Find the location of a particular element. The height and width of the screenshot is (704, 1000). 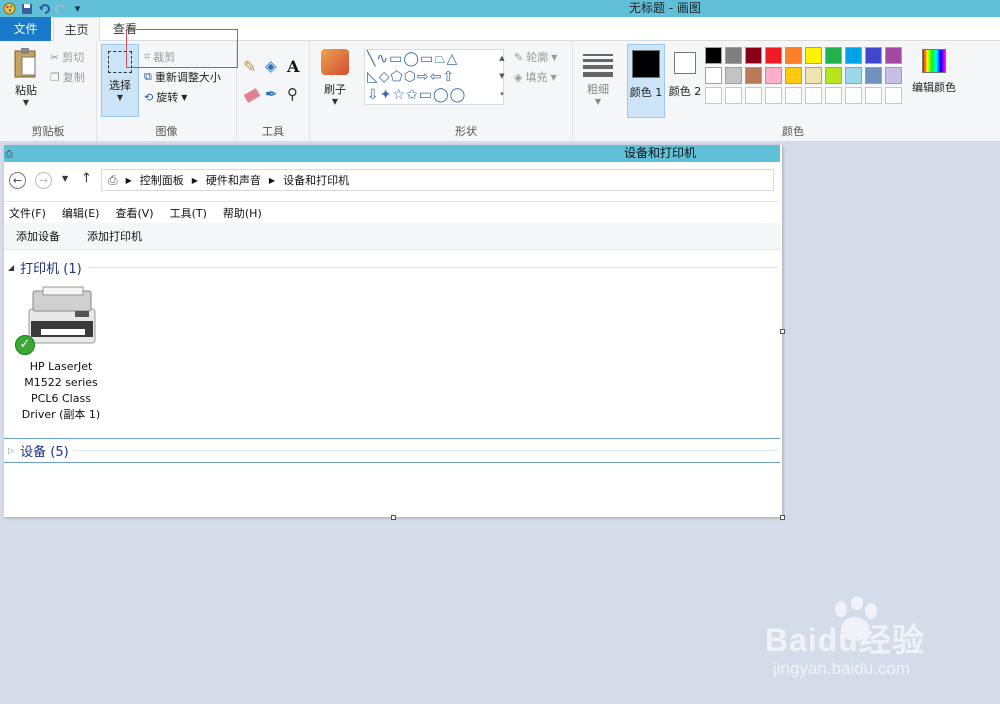

shapes-scroll: ▲ ▼ ▾ is located at coordinates (502, 77).